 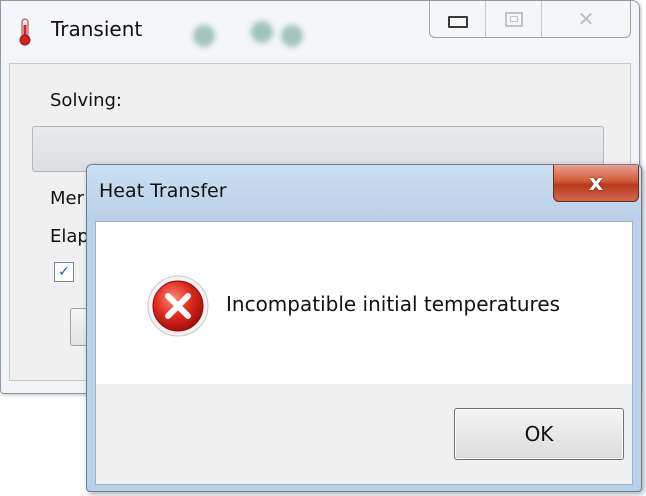 What do you see at coordinates (178, 306) in the screenshot?
I see `error-icon` at bounding box center [178, 306].